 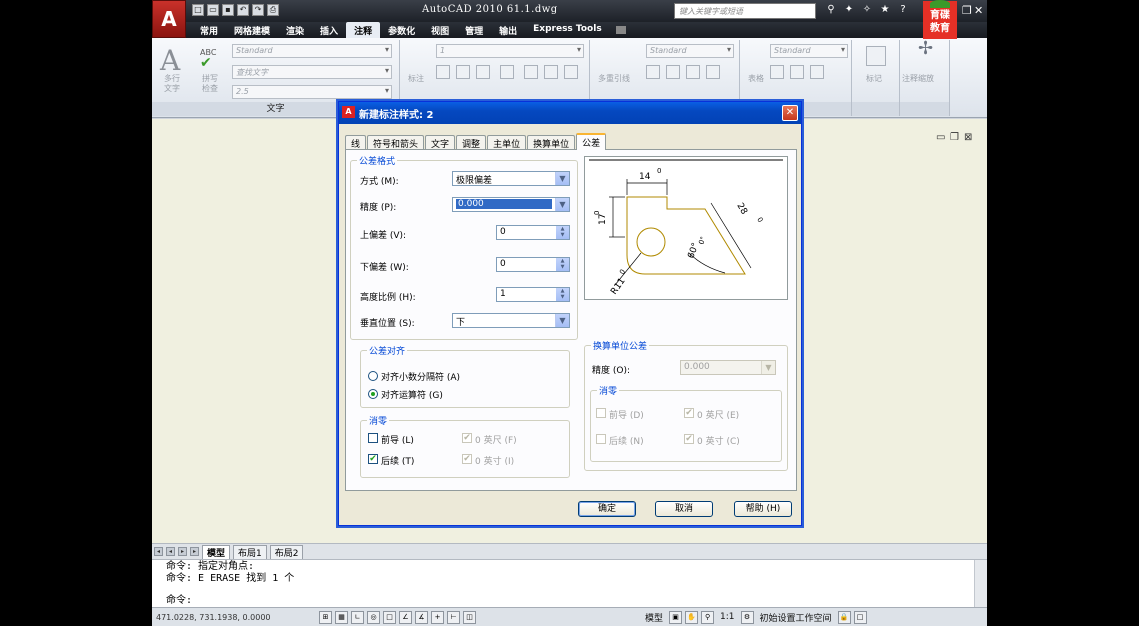 What do you see at coordinates (745, 11) in the screenshot?
I see `search-input: 键入关键字或短语` at bounding box center [745, 11].